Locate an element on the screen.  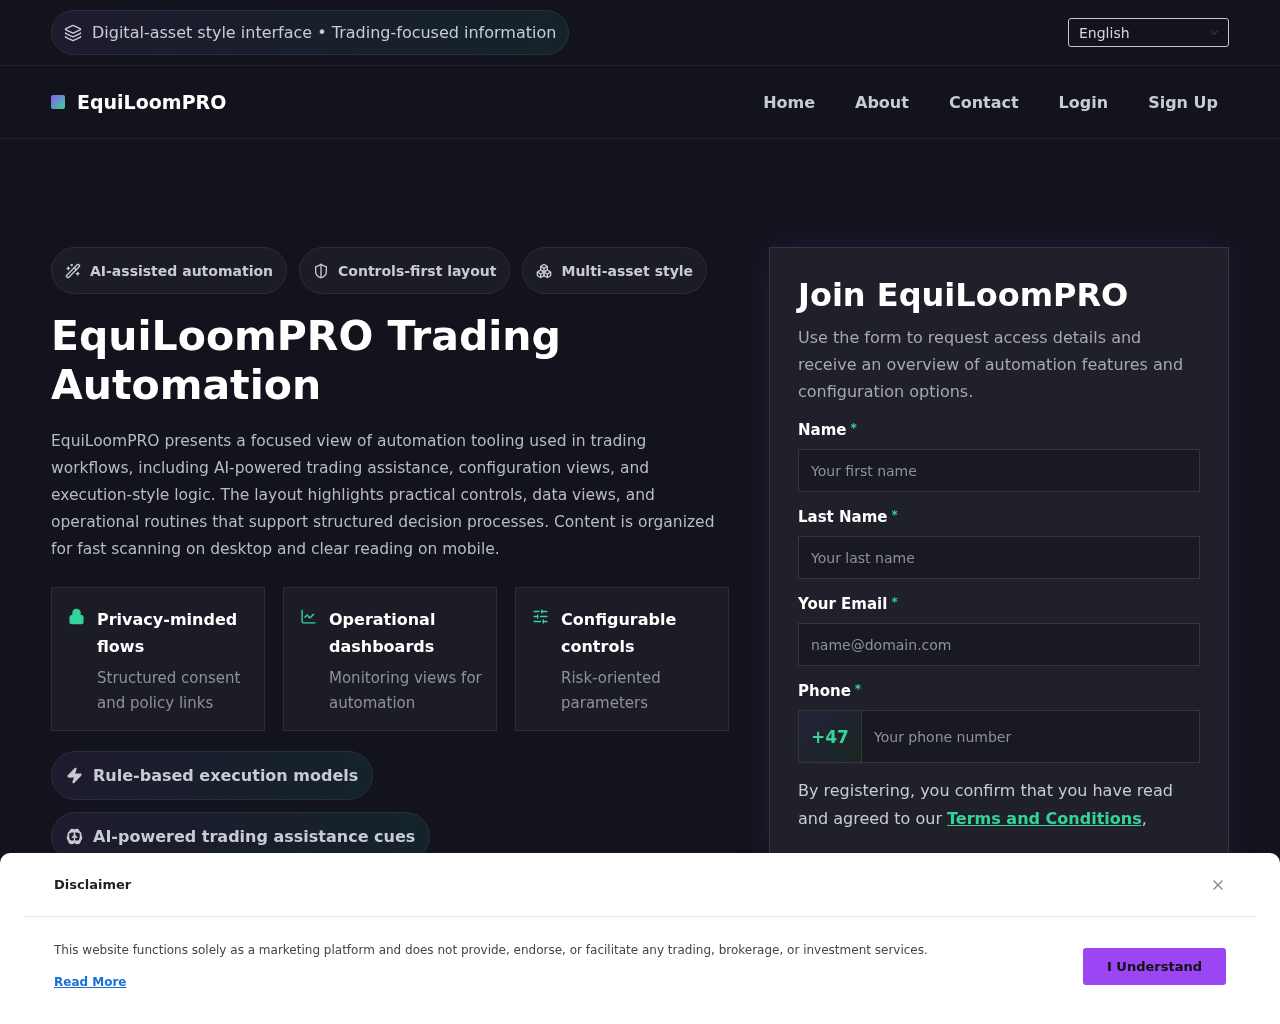
nav-link: About is located at coordinates (882, 102).